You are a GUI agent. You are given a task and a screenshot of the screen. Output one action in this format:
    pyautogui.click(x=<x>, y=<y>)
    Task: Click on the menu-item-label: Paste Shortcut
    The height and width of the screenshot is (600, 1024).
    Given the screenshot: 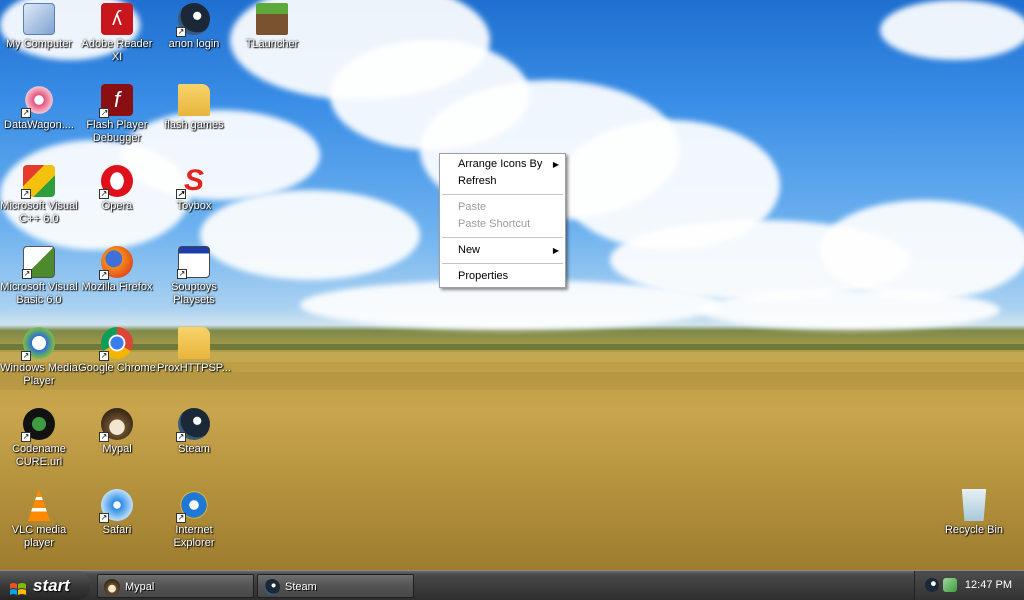 What is the action you would take?
    pyautogui.click(x=494, y=224)
    